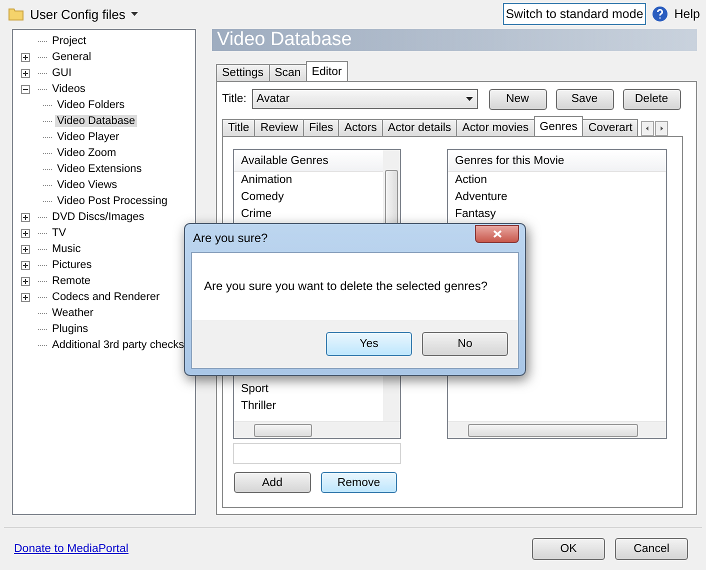 The image size is (706, 570). I want to click on tab: Settings, so click(243, 72).